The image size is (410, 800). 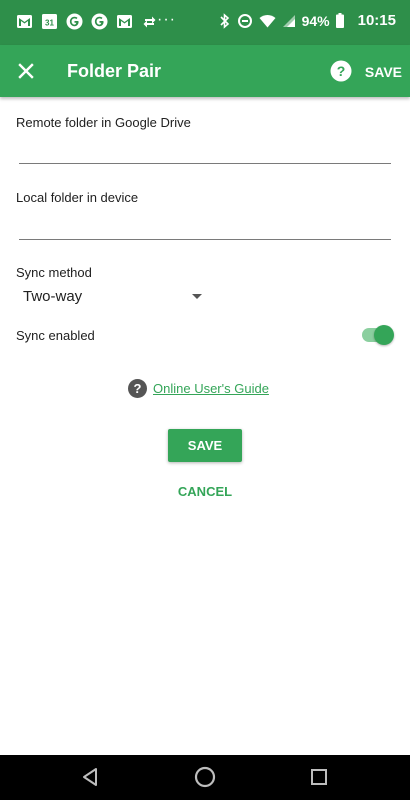 I want to click on battery-percent: 94%, so click(x=315, y=20).